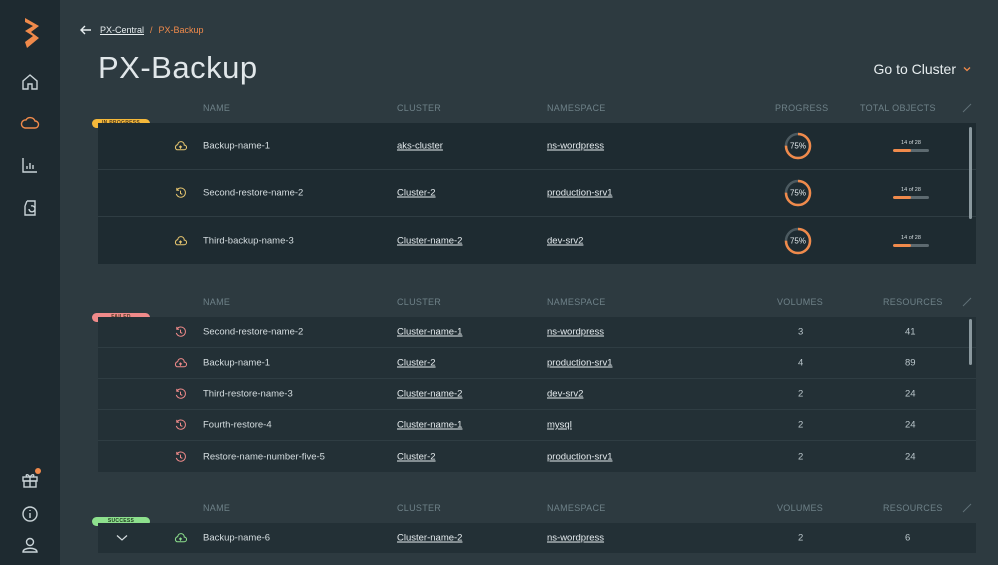 This screenshot has width=998, height=565. What do you see at coordinates (32, 33) in the screenshot?
I see `portworx-logo` at bounding box center [32, 33].